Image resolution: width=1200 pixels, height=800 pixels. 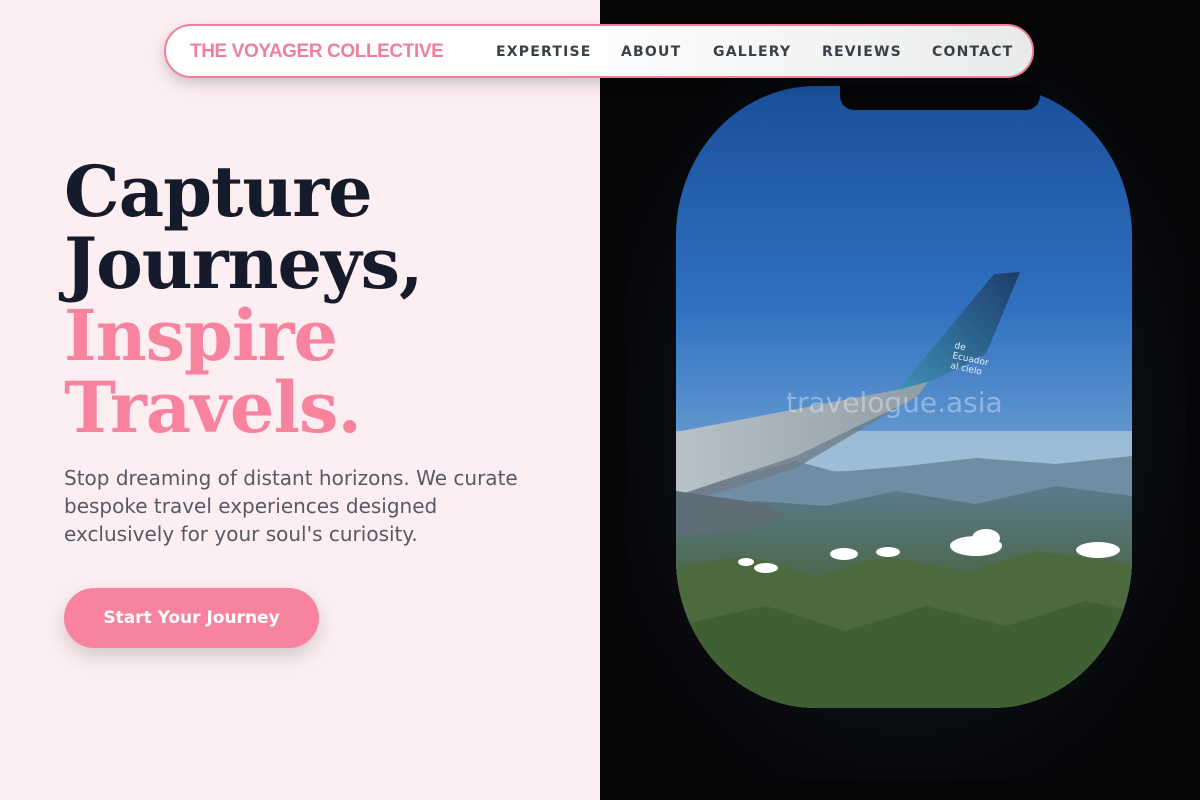 I want to click on start-journey-button: Start Your Journey, so click(x=191, y=618).